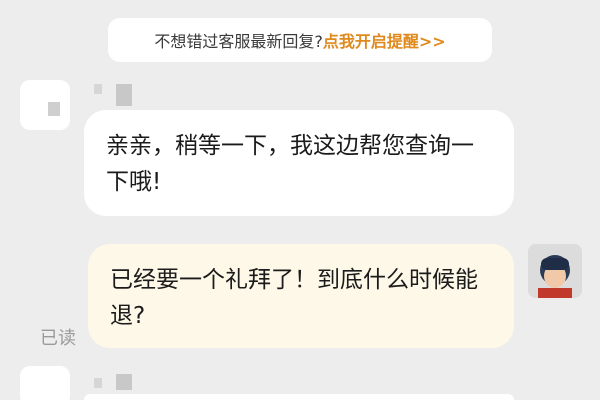 The height and width of the screenshot is (400, 600). I want to click on agent-message-text: 亲亲，稍等一下，我这边帮您查询一下哦!, so click(290, 164).